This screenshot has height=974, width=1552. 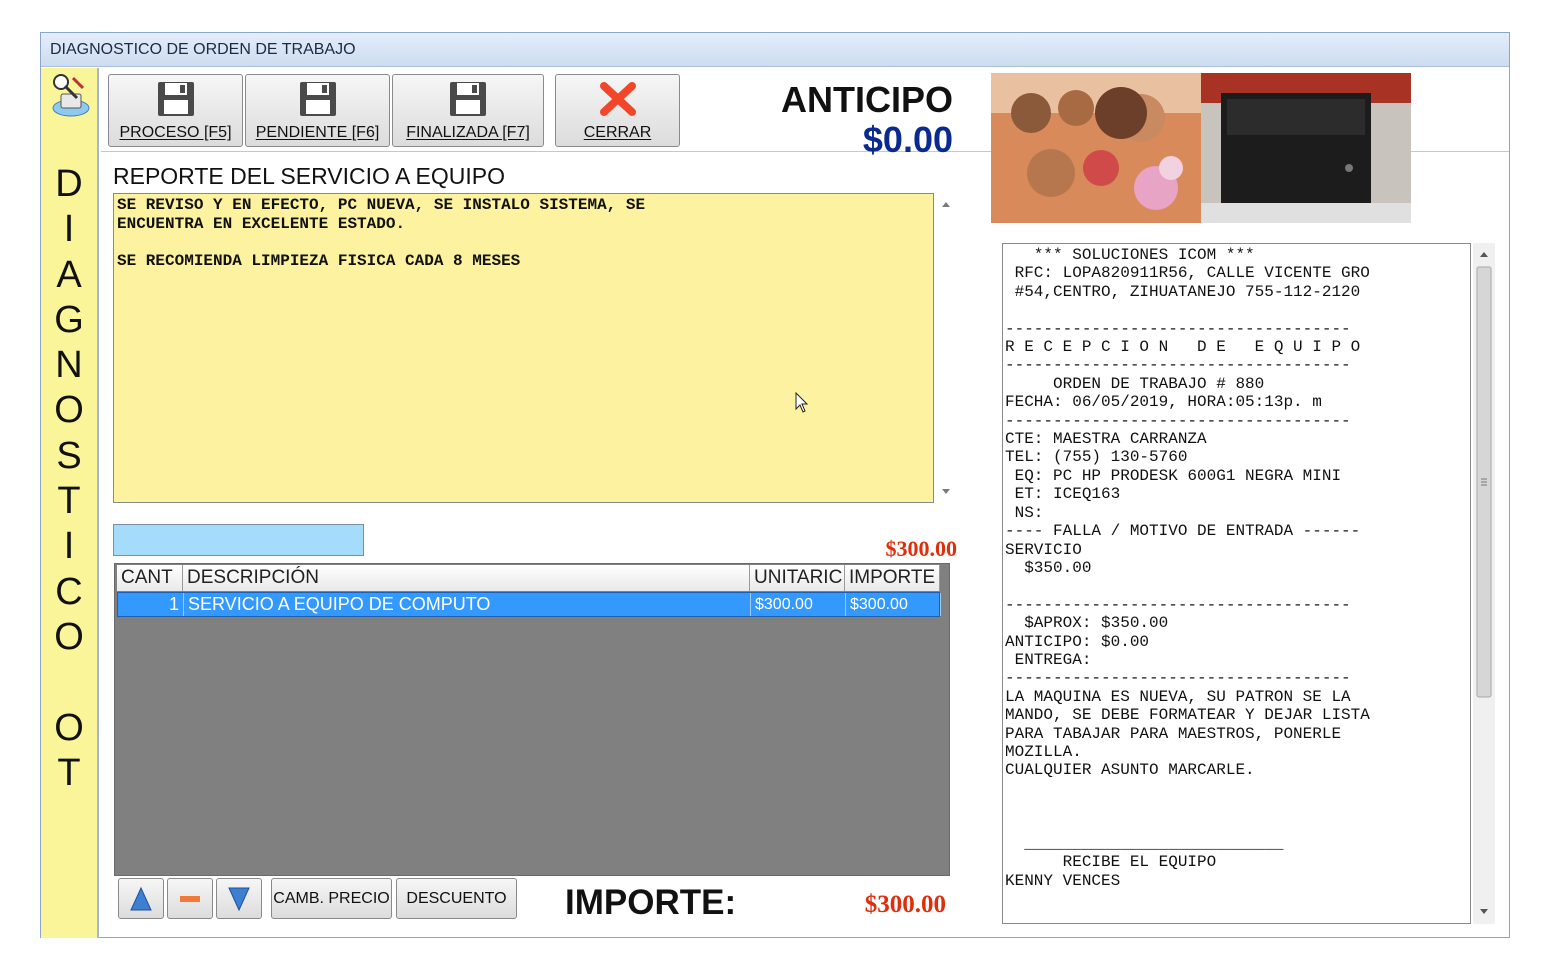 I want to click on move-up-button, so click(x=141, y=898).